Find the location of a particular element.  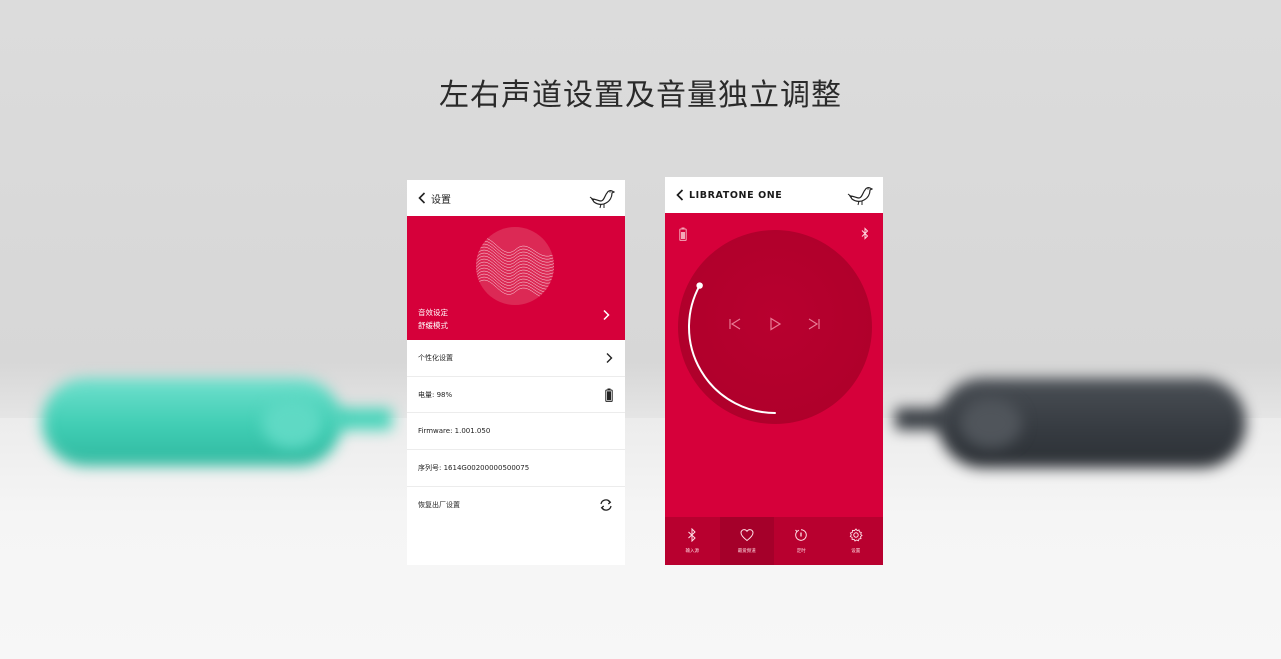

settings-row-personalize: 个性化设置 is located at coordinates (516, 358).